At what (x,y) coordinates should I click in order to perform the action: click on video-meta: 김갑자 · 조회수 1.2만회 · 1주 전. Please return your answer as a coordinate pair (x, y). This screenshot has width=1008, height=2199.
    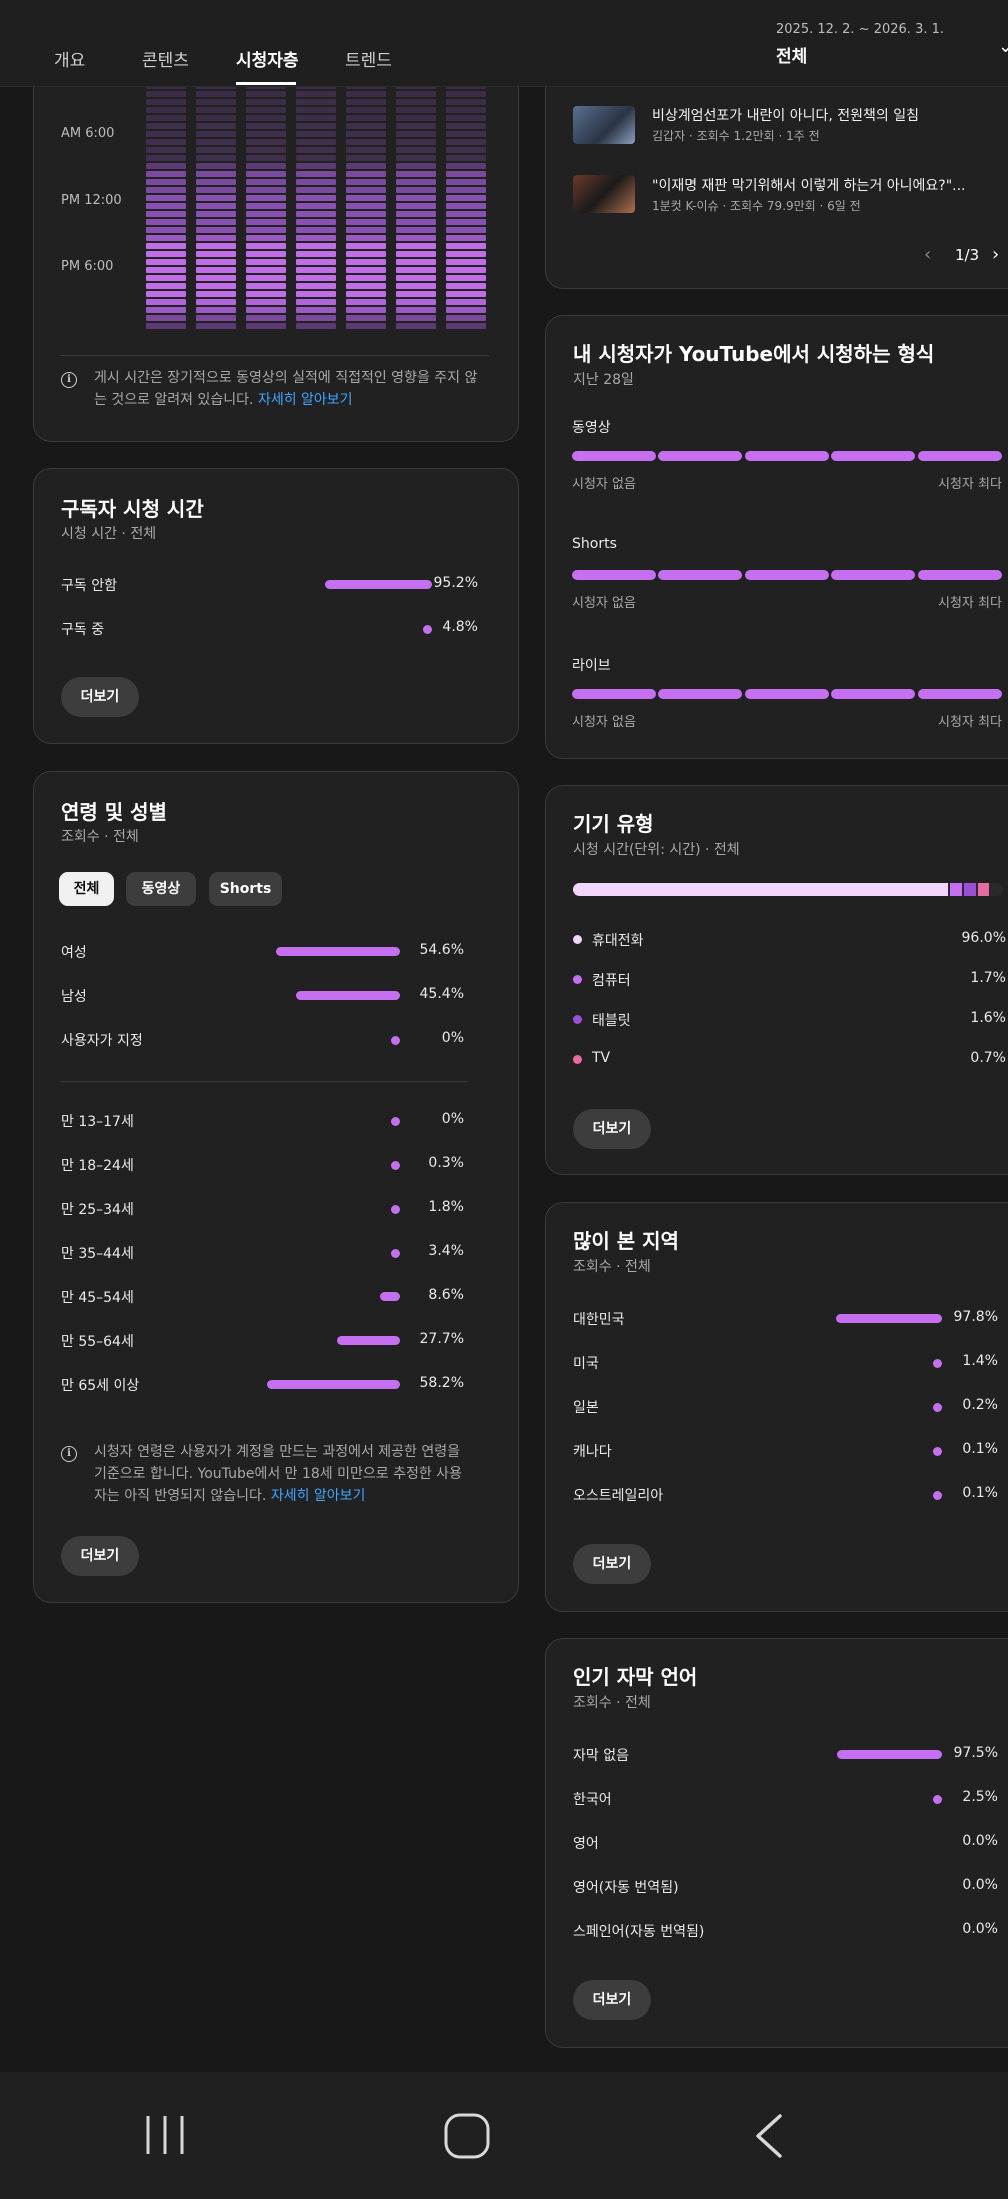
    Looking at the image, I should click on (736, 136).